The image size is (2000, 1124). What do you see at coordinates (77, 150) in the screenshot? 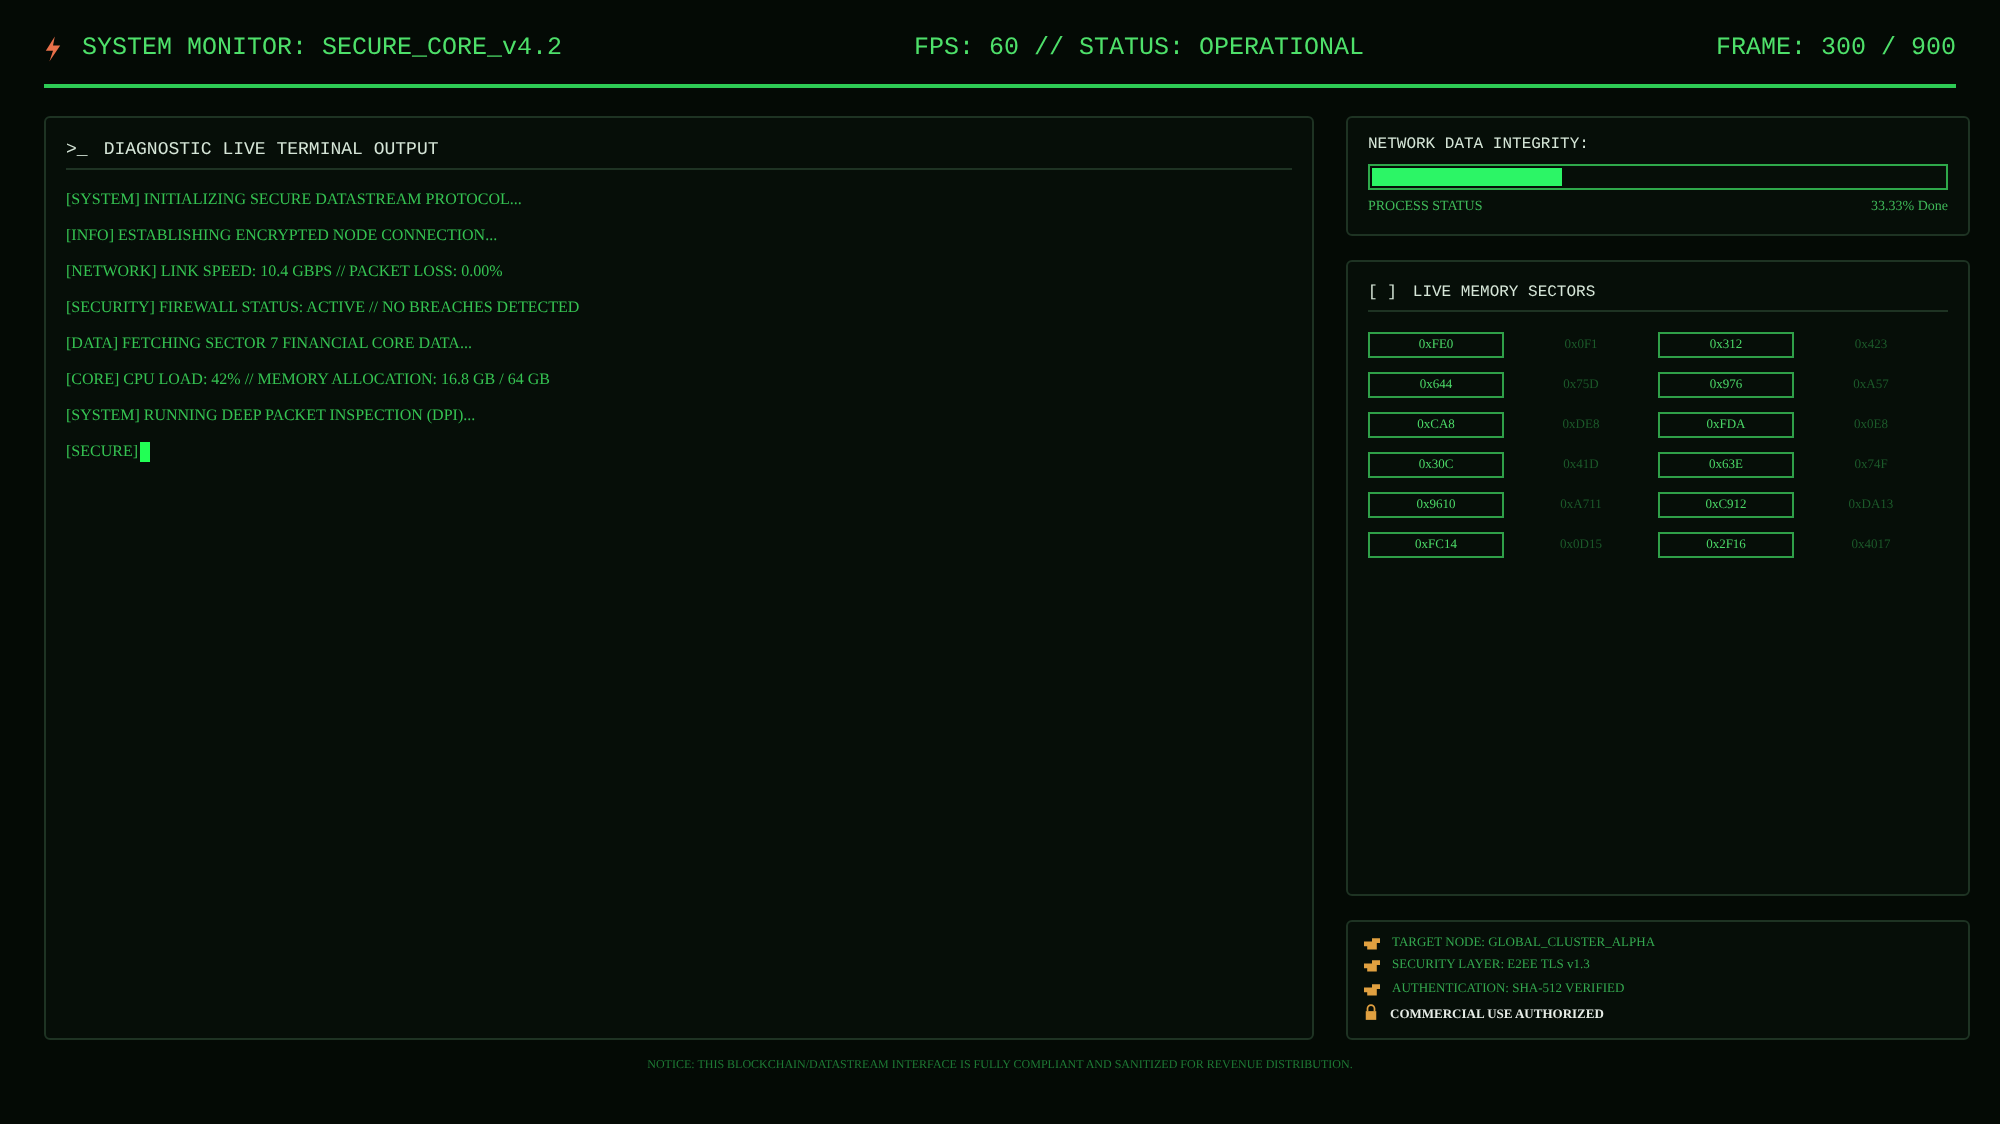
I see `prompt-icon: >_` at bounding box center [77, 150].